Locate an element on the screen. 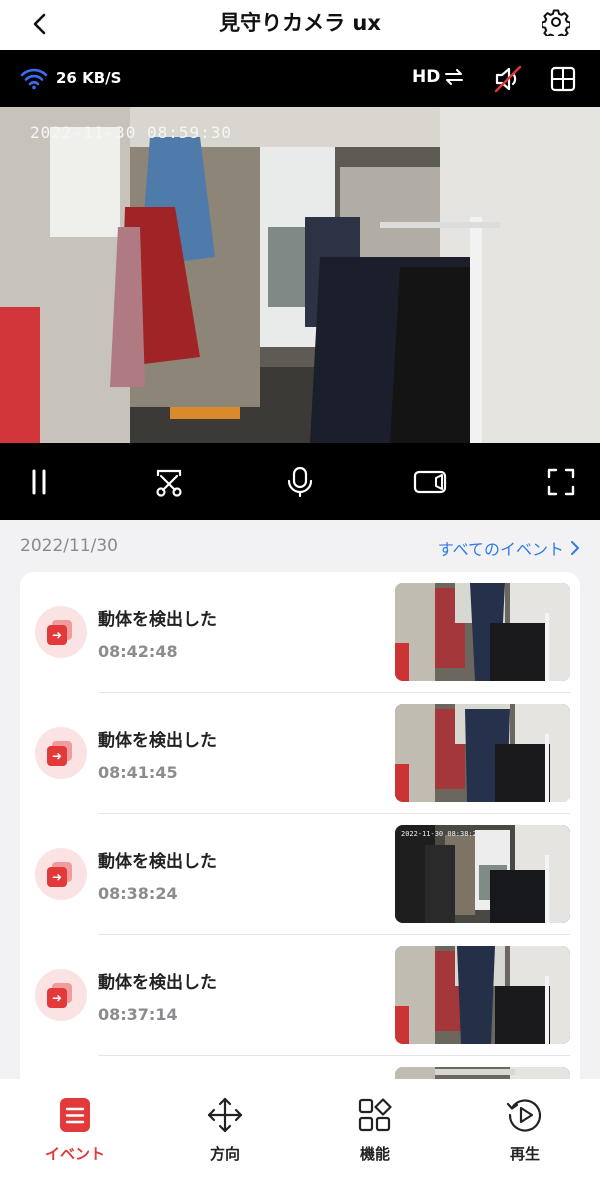 This screenshot has height=1179, width=600. thumbnail-timestamp: 2022-11-30 08:38:24 is located at coordinates (441, 834).